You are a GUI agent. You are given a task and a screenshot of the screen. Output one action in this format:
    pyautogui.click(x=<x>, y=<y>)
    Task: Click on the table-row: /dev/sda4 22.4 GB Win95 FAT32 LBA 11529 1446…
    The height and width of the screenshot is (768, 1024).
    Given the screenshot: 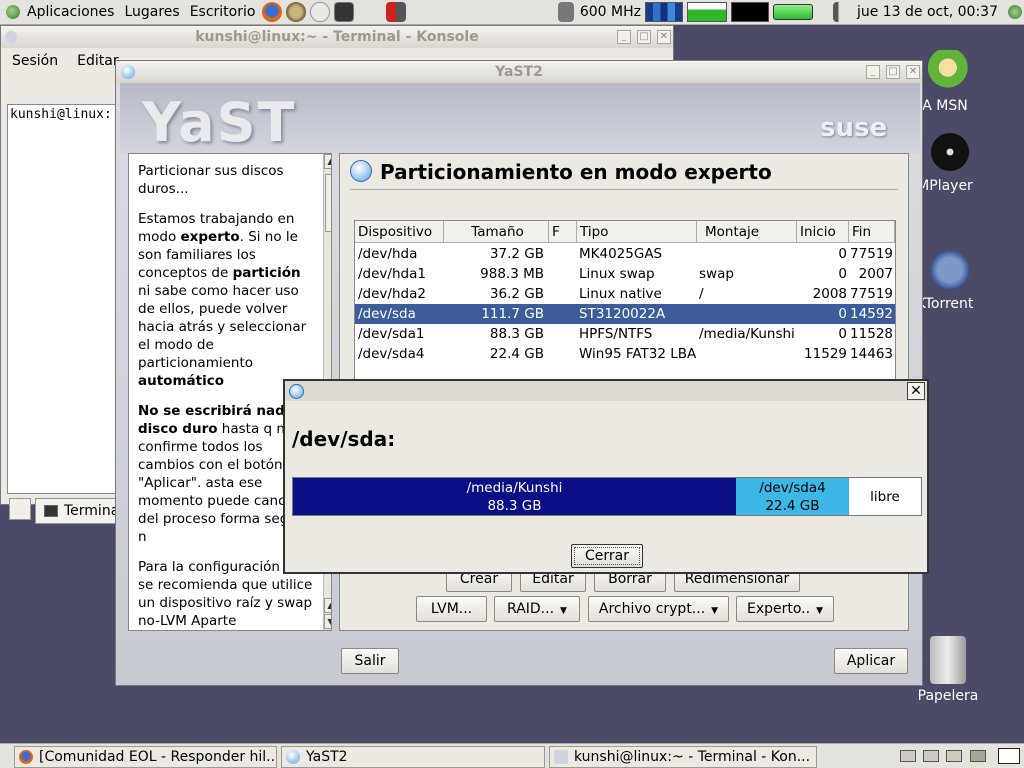 What is the action you would take?
    pyautogui.click(x=625, y=354)
    